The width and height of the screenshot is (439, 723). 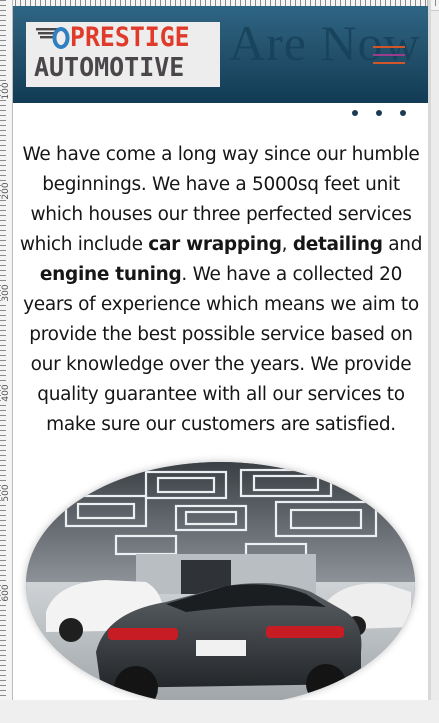 I want to click on separator: and, so click(x=402, y=244).